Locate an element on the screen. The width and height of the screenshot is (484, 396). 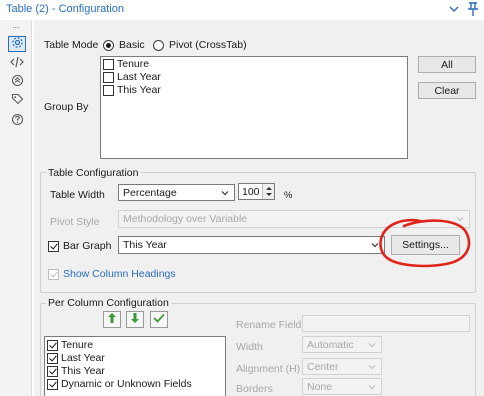
title-bar: Table (2) - Configuration is located at coordinates (242, 10).